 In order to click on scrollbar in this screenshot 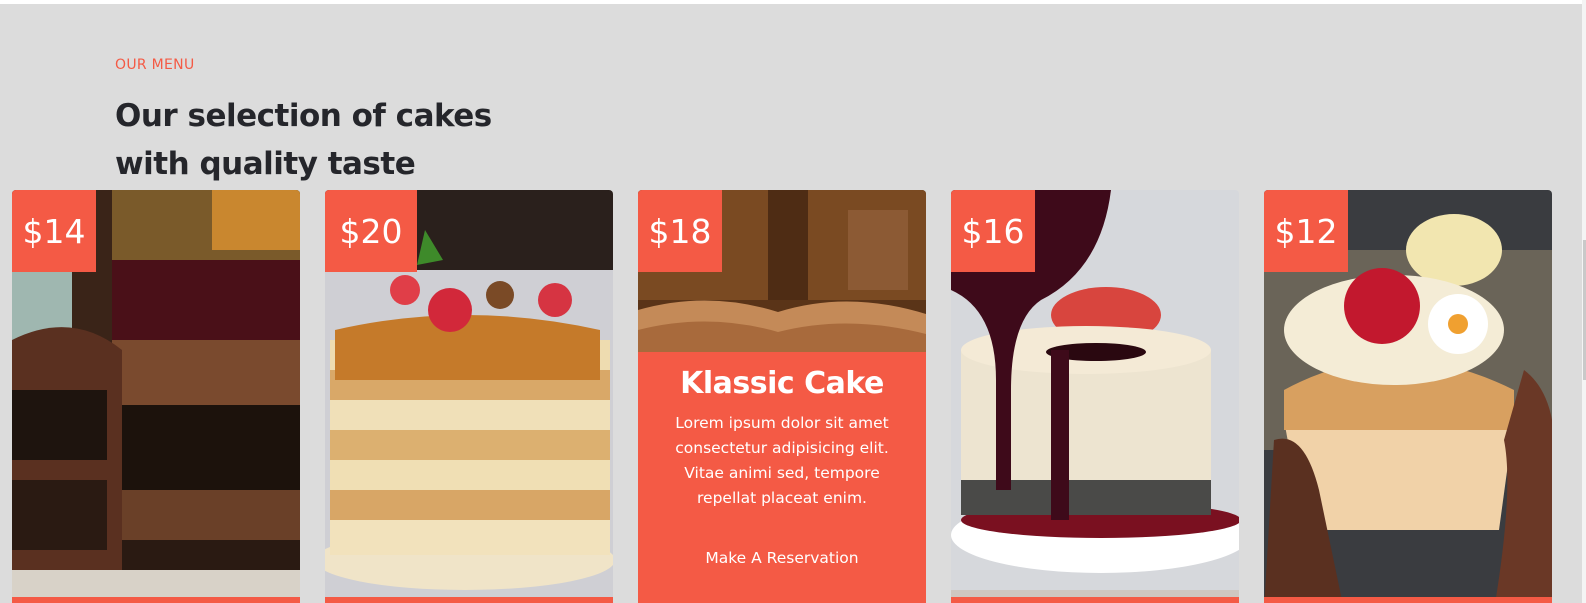, I will do `click(1584, 301)`.